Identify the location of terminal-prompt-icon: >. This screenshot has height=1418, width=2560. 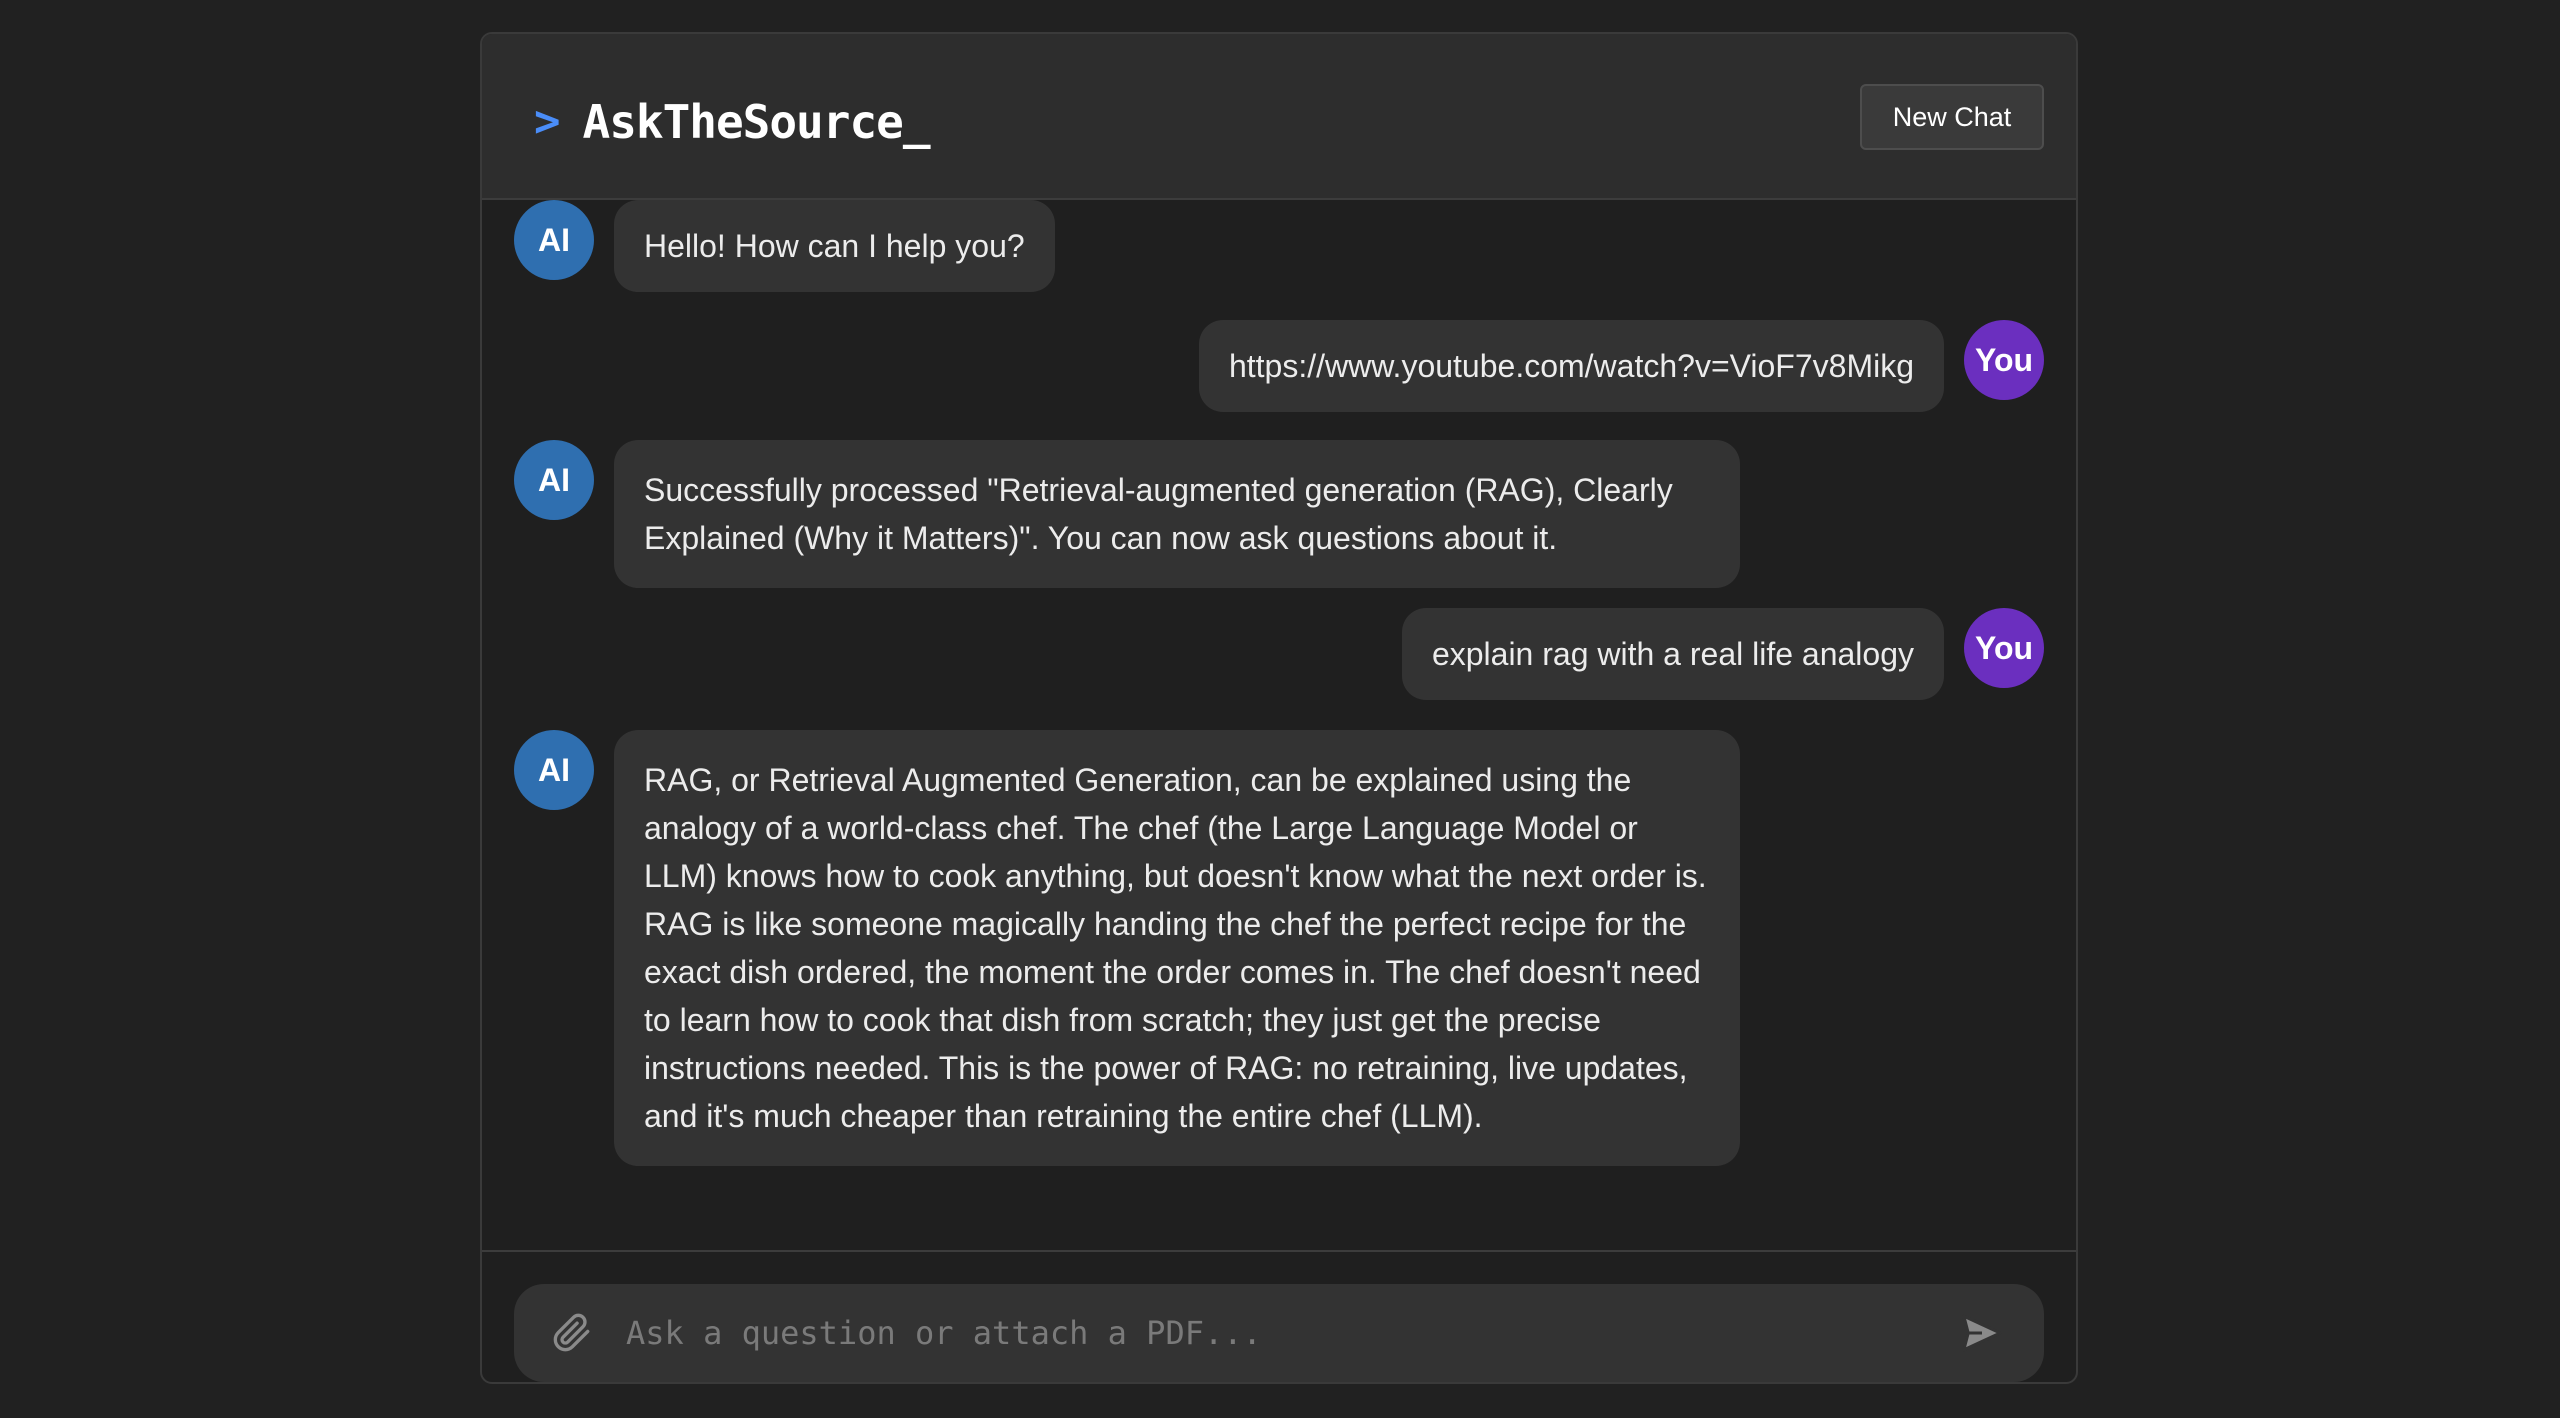
(547, 121).